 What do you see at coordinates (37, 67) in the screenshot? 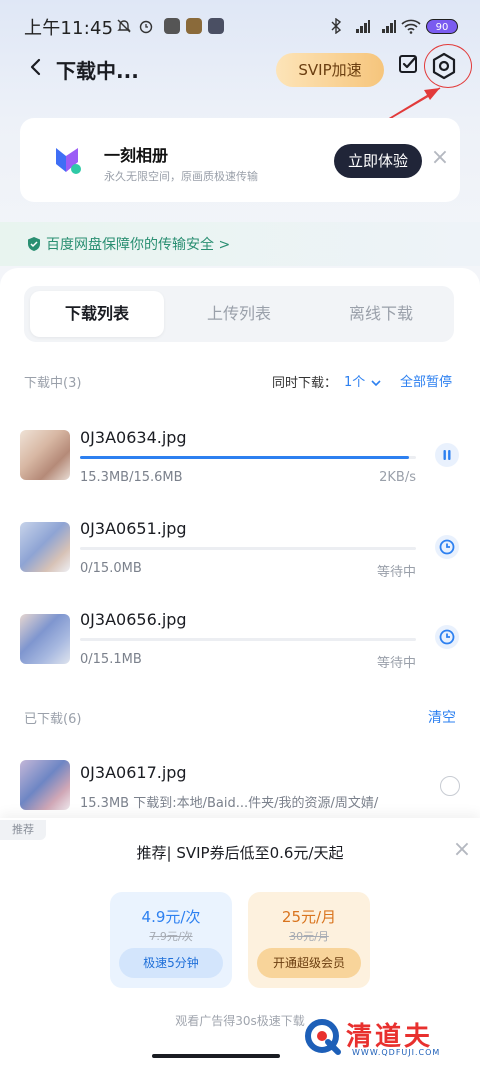
I see `back-icon` at bounding box center [37, 67].